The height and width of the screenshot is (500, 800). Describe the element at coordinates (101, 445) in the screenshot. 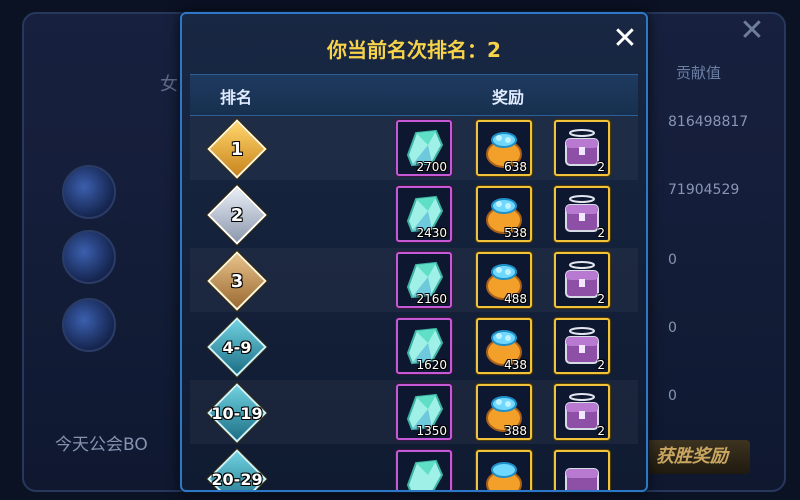

I see `footer-notice: 今天公会BO` at that location.